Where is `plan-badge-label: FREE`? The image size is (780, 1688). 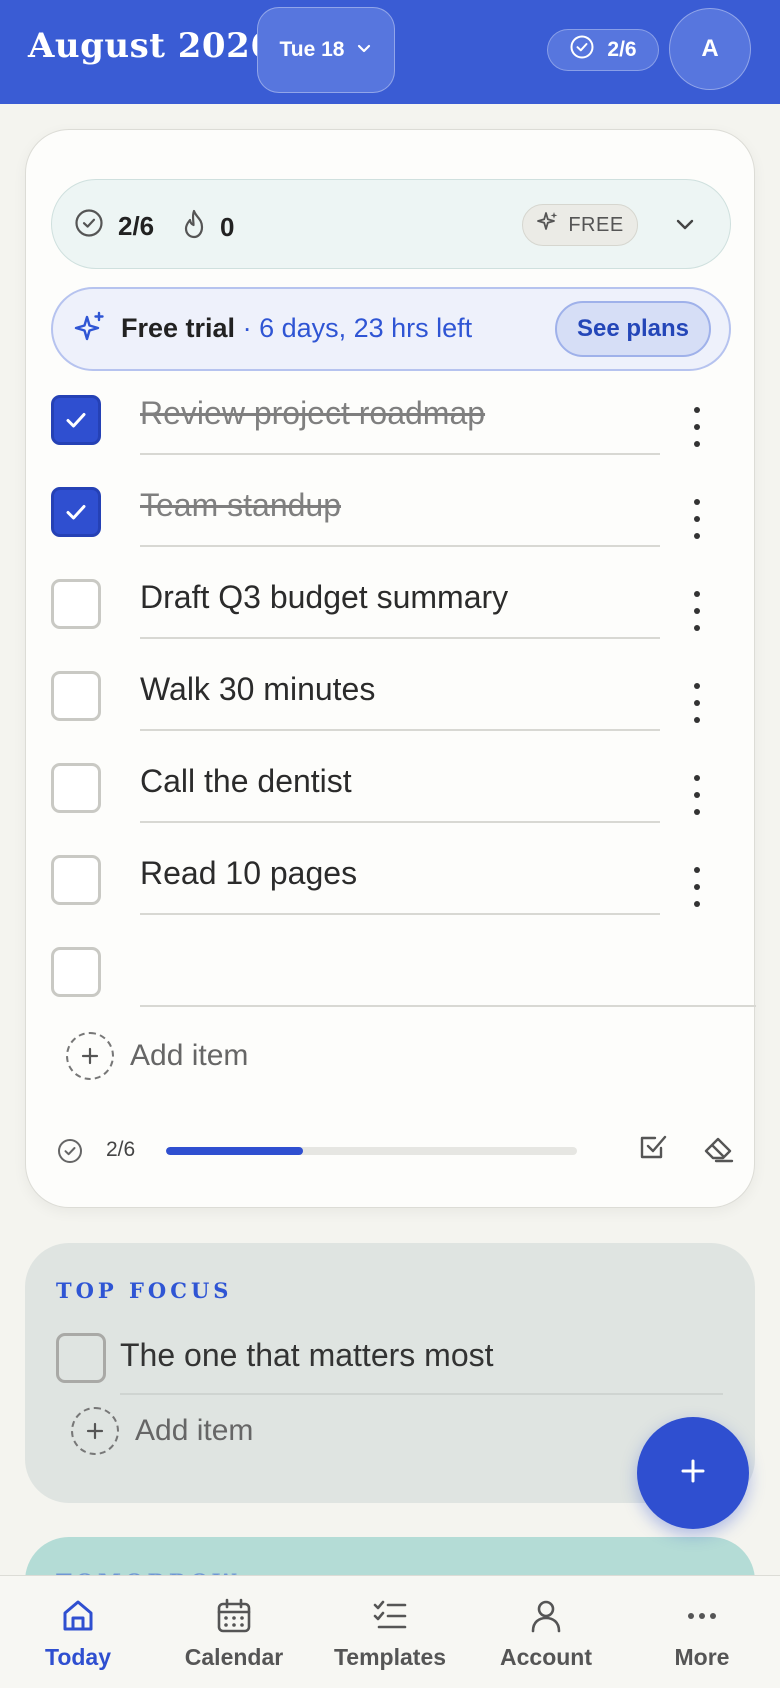
plan-badge-label: FREE is located at coordinates (596, 224).